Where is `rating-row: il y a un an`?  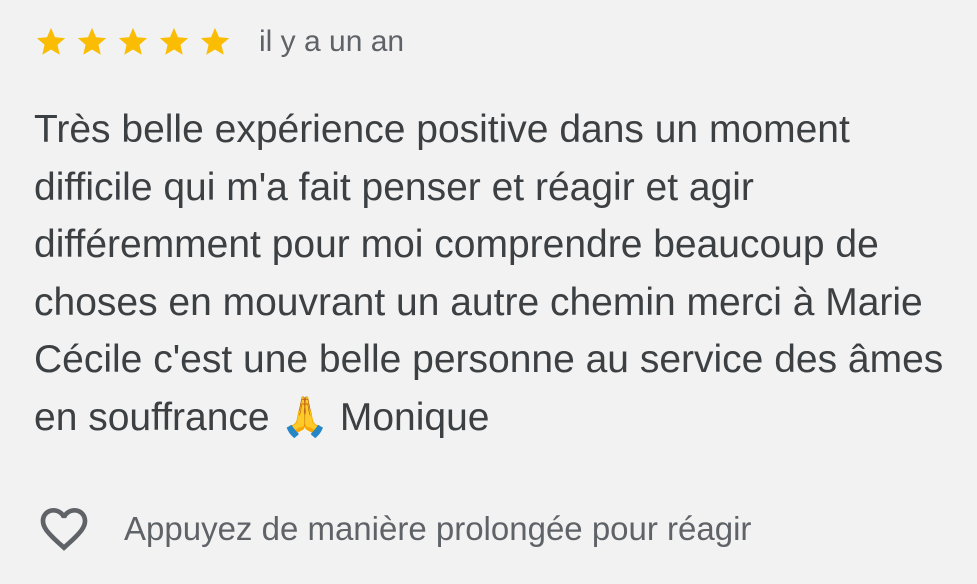
rating-row: il y a un an is located at coordinates (219, 42).